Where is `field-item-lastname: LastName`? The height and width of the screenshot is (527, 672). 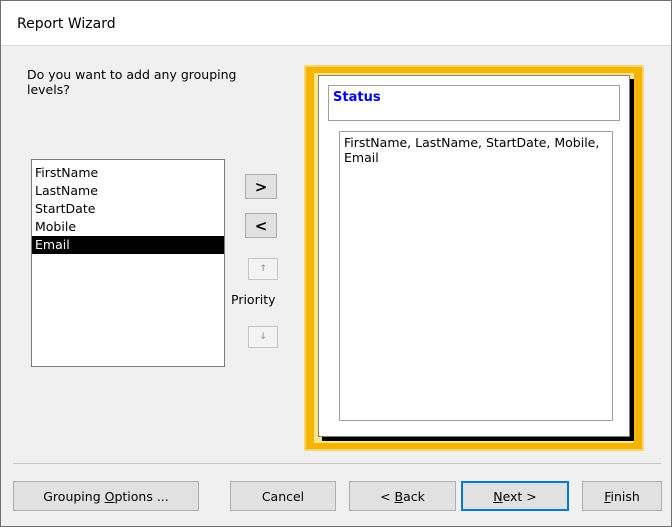 field-item-lastname: LastName is located at coordinates (128, 191).